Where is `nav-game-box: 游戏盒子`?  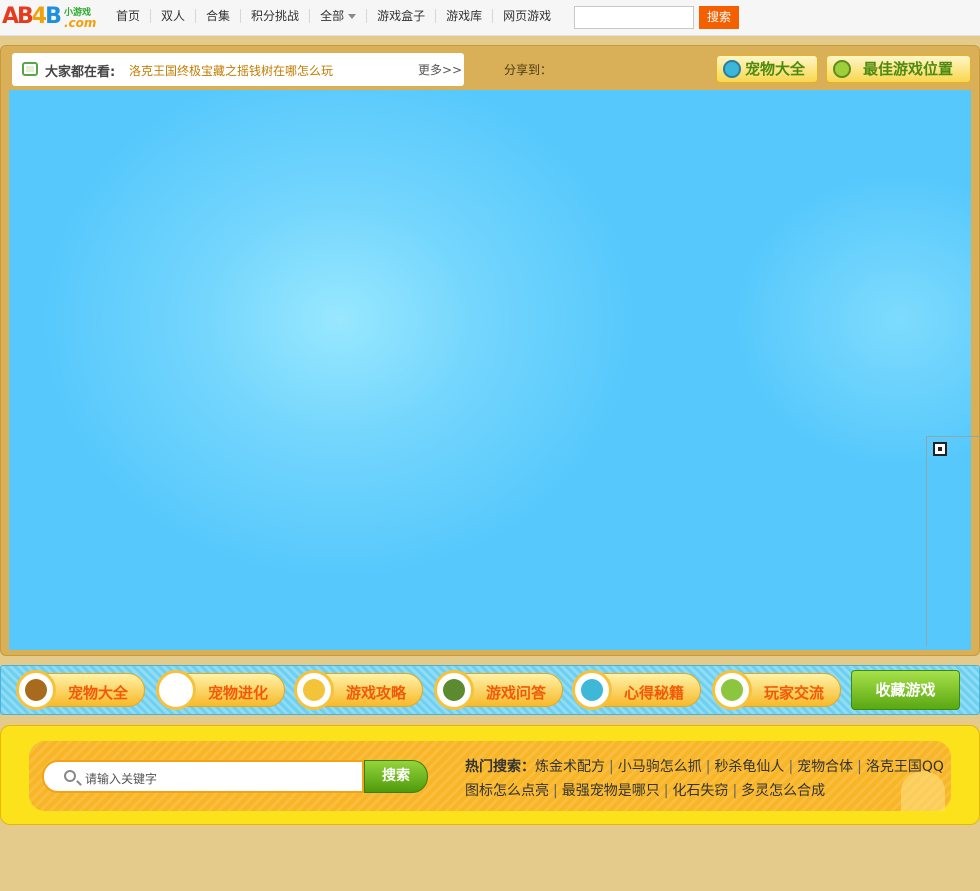
nav-game-box: 游戏盒子 is located at coordinates (400, 16).